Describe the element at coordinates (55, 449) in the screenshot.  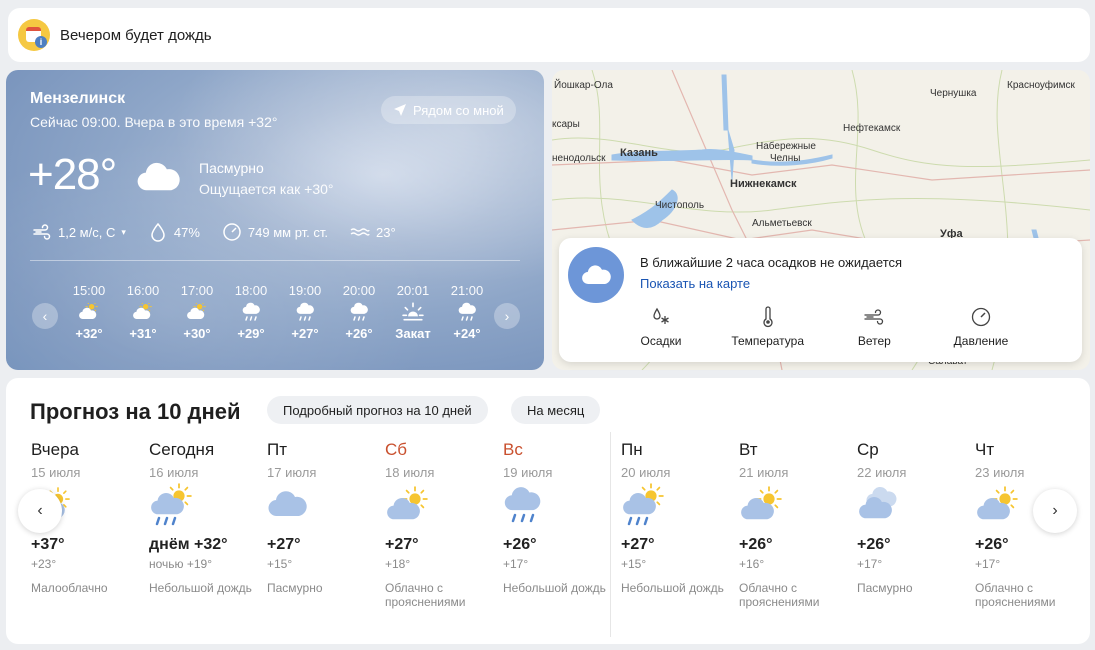
I see `day-name: Вчера` at that location.